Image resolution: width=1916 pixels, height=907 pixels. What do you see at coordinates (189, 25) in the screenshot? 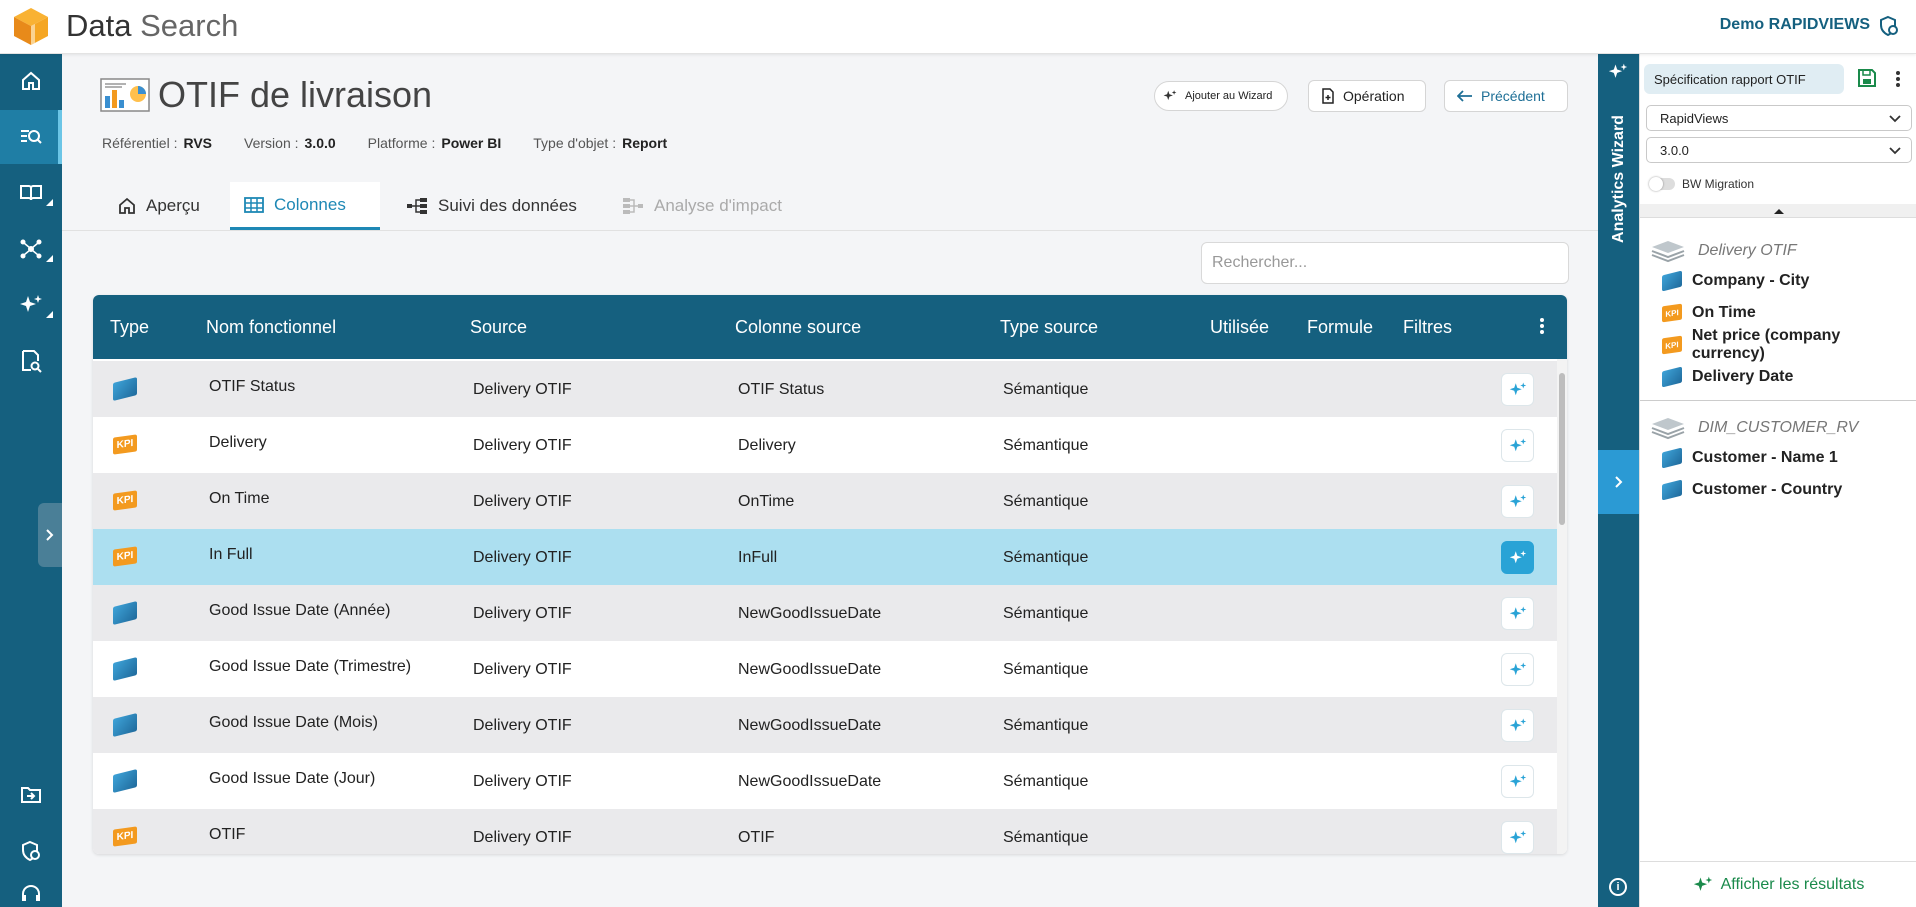
I see `app-title-part2: Search` at bounding box center [189, 25].